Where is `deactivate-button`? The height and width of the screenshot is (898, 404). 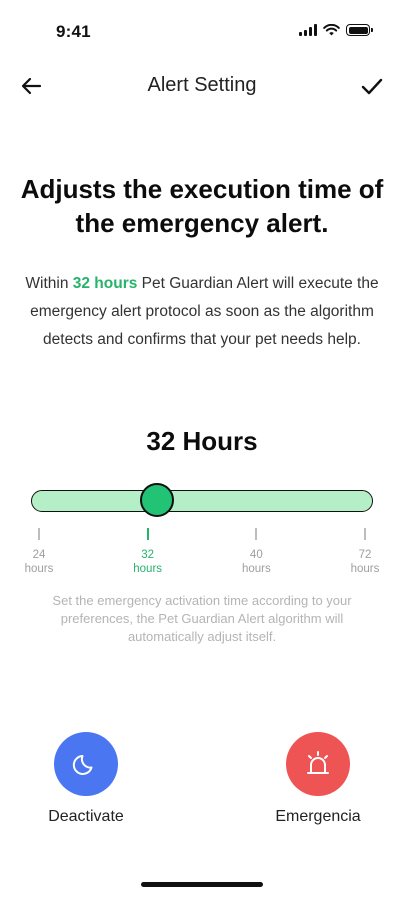 deactivate-button is located at coordinates (86, 764).